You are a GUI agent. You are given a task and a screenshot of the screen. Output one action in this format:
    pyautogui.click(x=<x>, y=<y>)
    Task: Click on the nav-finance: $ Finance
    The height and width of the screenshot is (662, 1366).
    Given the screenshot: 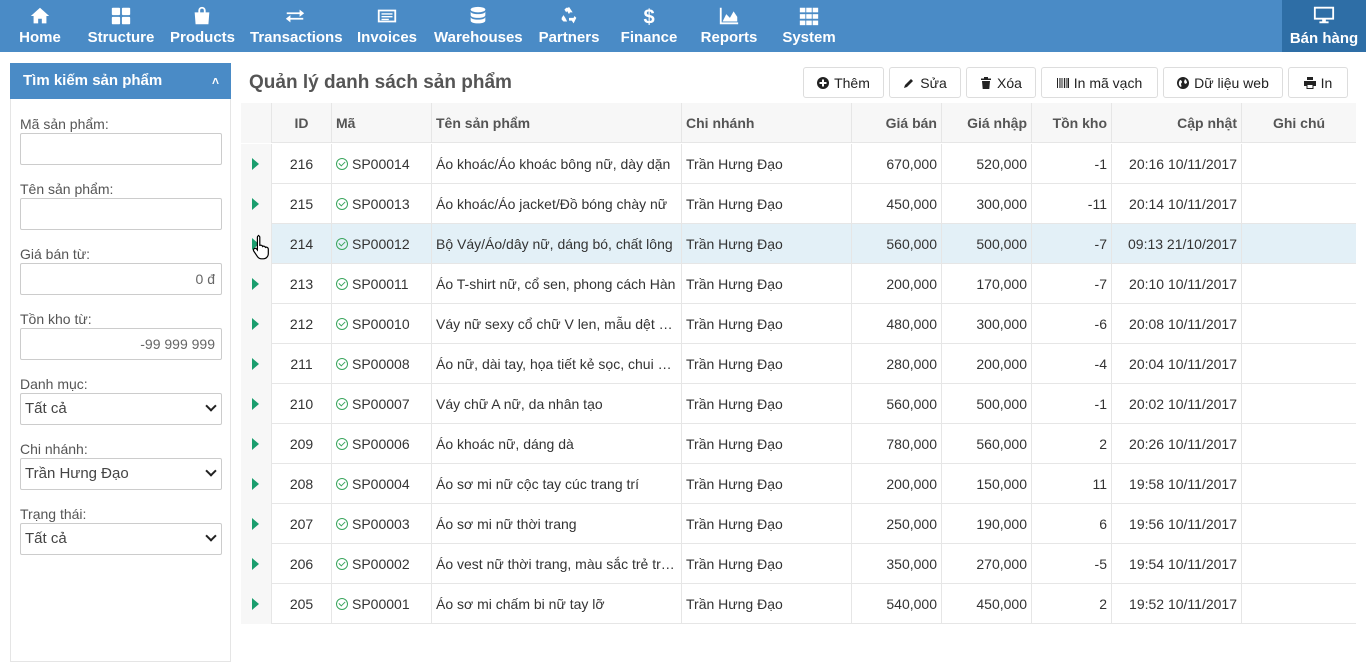 What is the action you would take?
    pyautogui.click(x=649, y=26)
    